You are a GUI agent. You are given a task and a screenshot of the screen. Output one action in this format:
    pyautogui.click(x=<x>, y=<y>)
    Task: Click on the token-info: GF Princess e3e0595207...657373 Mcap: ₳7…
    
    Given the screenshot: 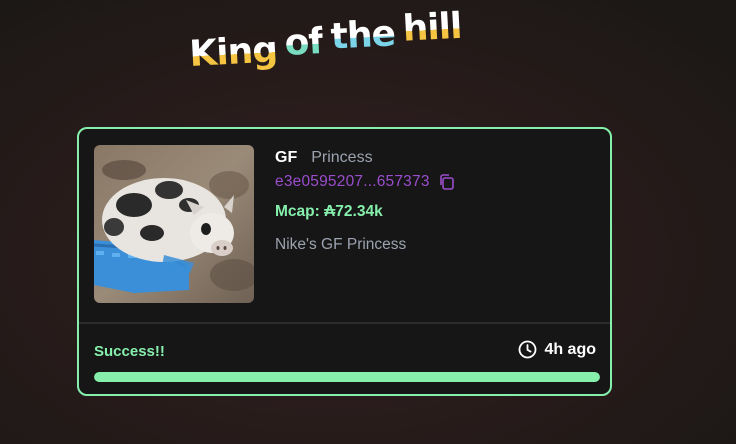 What is the action you would take?
    pyautogui.click(x=435, y=201)
    